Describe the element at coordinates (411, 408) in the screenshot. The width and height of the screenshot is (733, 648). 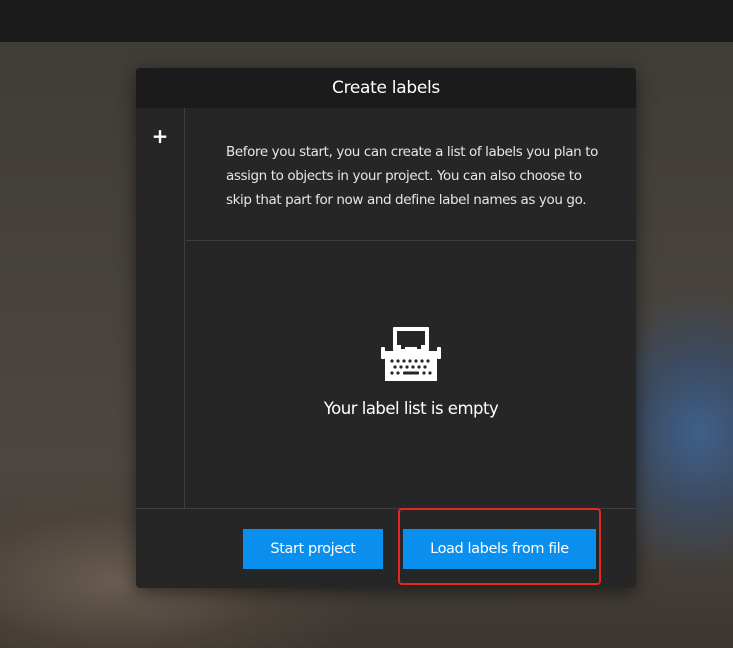
I see `empty-message: Your label list is empty` at that location.